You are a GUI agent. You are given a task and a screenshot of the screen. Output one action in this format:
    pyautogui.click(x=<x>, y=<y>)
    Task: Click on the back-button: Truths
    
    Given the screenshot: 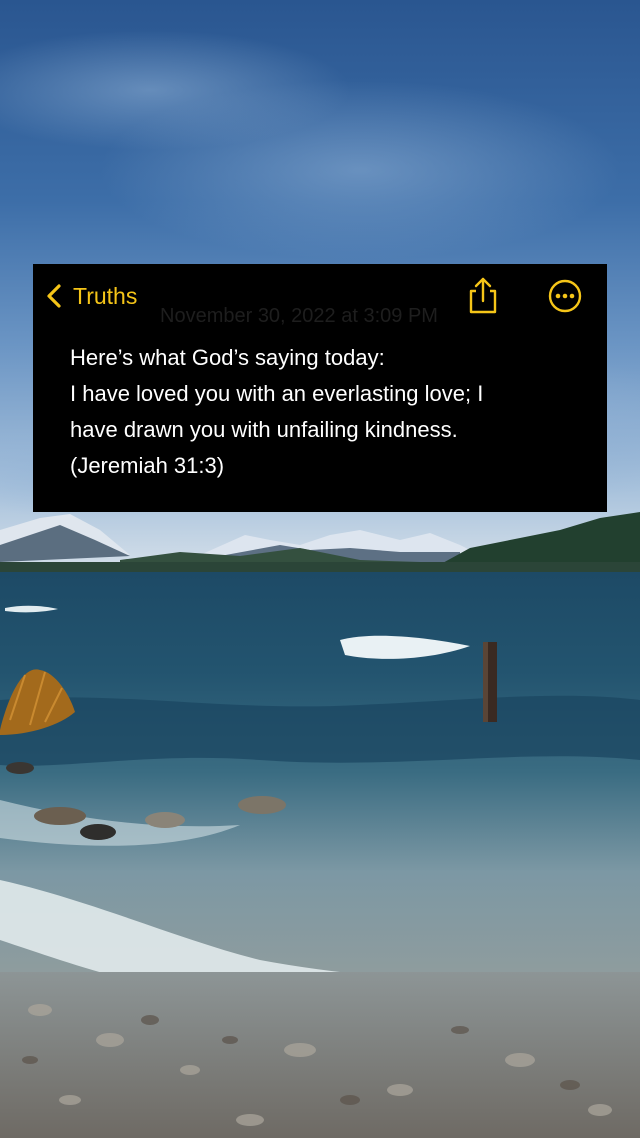 What is the action you would take?
    pyautogui.click(x=90, y=296)
    